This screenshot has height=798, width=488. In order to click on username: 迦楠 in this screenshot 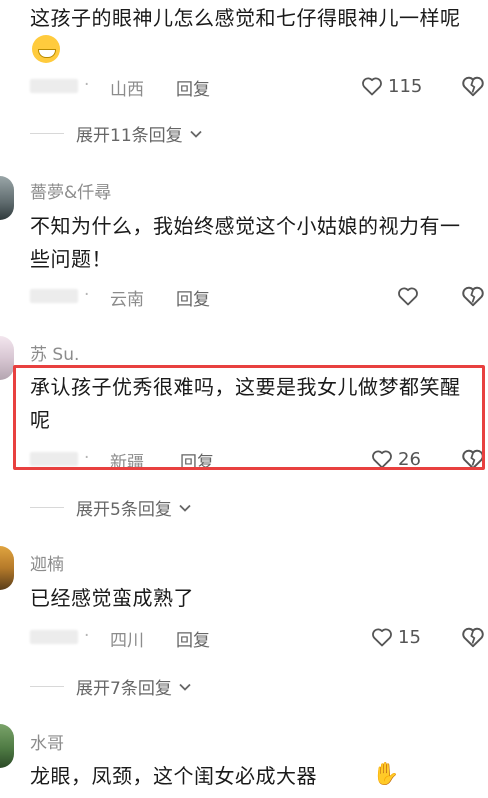, I will do `click(47, 562)`.